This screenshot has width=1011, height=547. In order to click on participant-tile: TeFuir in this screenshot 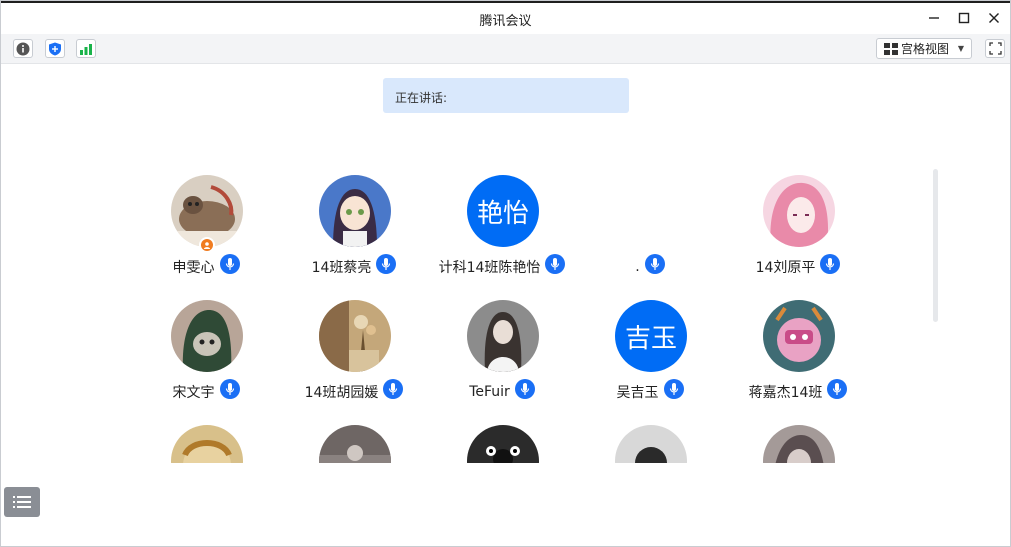, I will do `click(502, 353)`.